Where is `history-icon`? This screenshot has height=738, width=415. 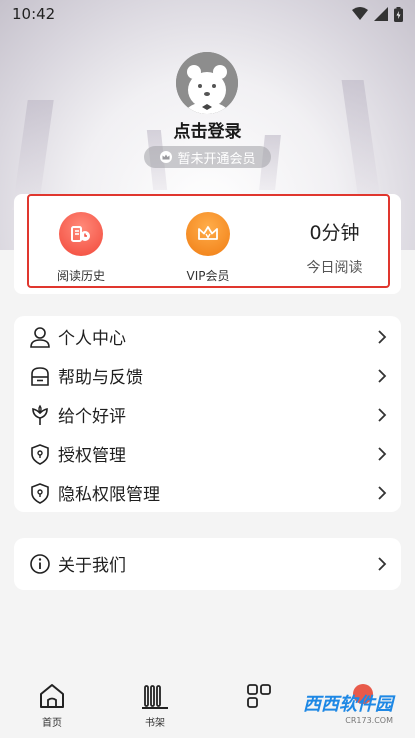 history-icon is located at coordinates (80, 234).